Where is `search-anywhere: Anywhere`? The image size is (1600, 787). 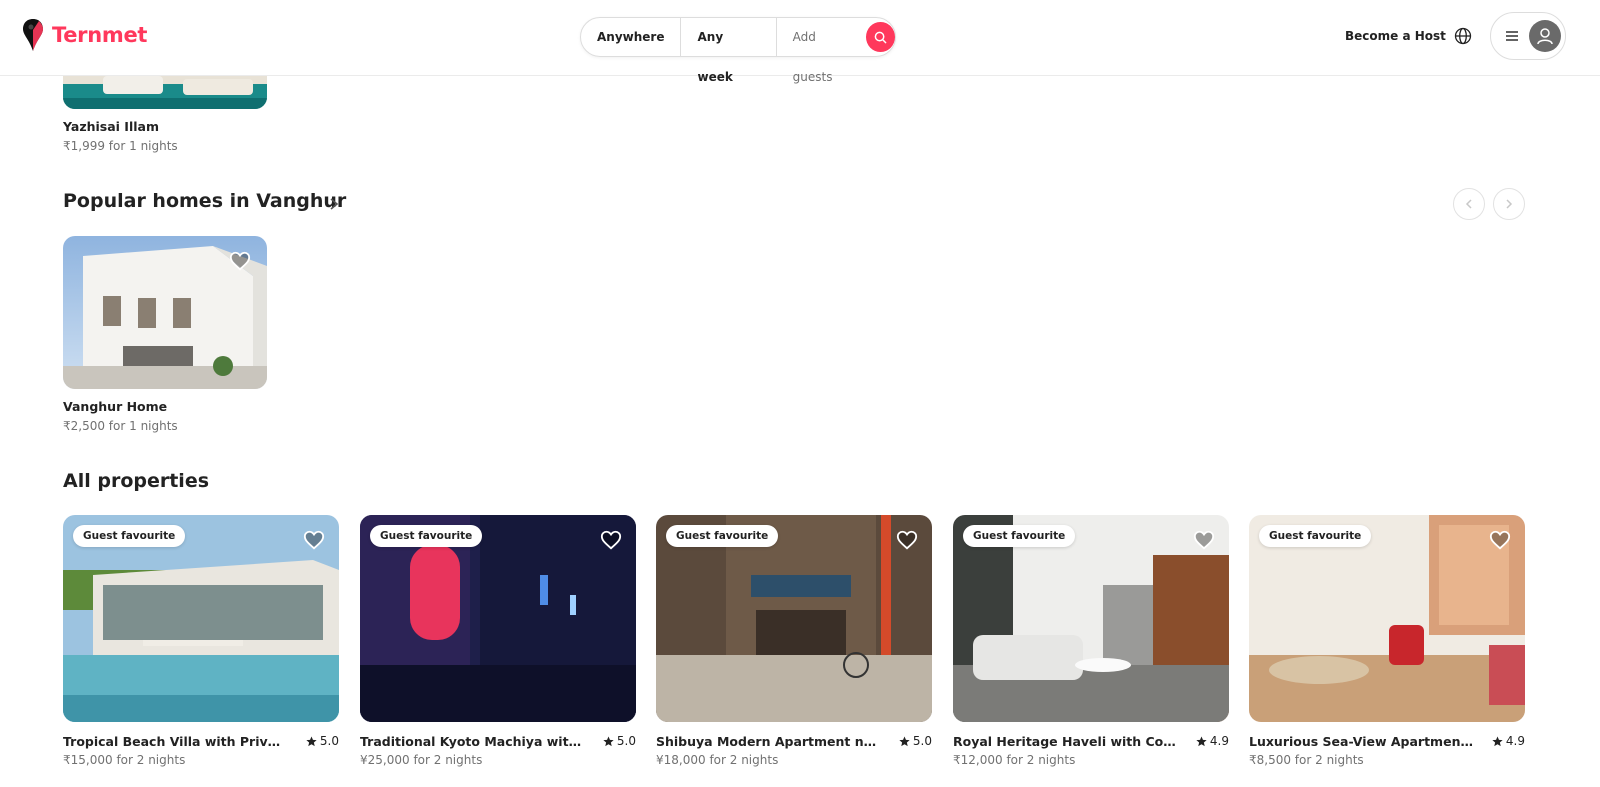
search-anywhere: Anywhere is located at coordinates (631, 37).